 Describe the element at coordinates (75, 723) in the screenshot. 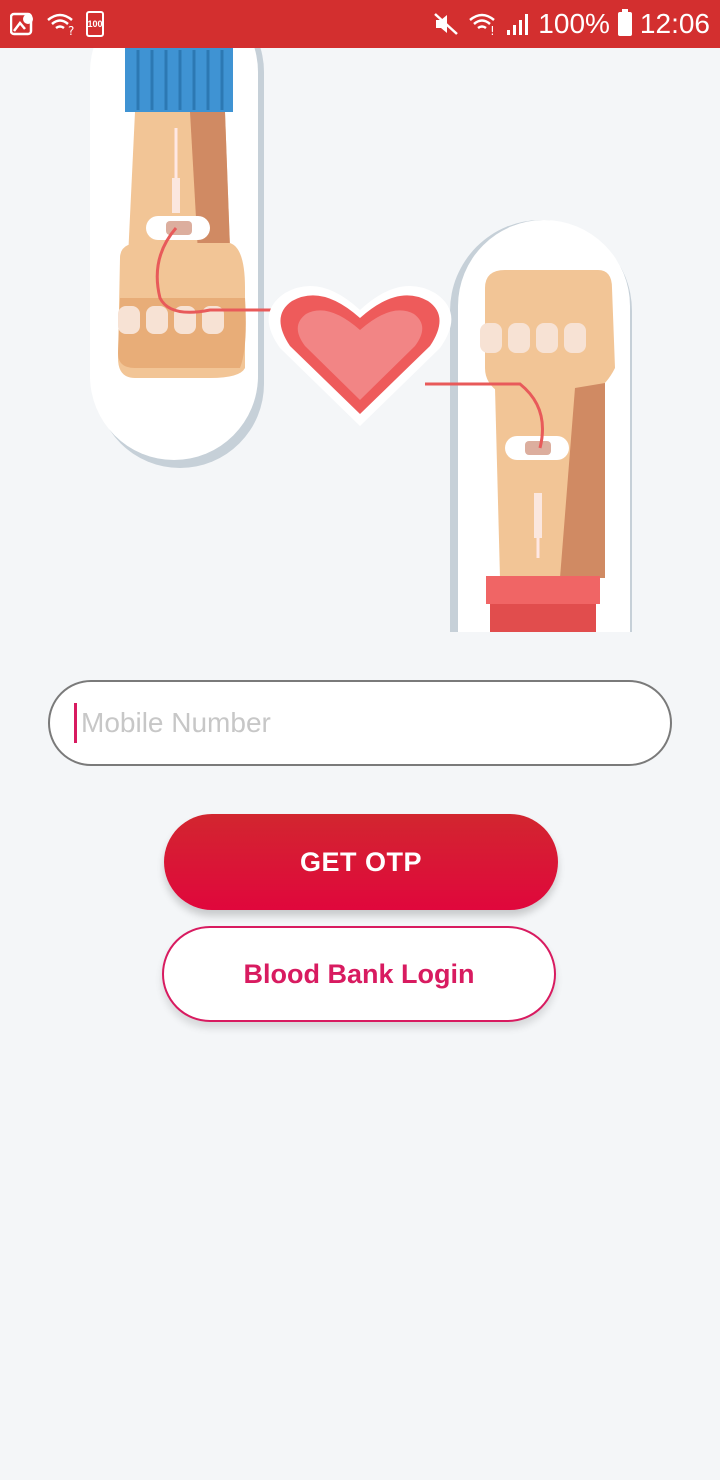

I see `text-cursor` at that location.